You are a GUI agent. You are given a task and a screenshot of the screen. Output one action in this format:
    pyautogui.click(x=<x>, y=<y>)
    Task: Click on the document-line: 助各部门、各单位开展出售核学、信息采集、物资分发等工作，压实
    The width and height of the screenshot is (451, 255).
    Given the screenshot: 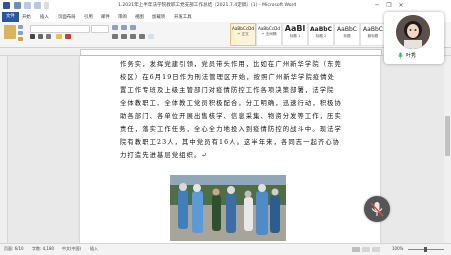 What is the action you would take?
    pyautogui.click(x=231, y=116)
    